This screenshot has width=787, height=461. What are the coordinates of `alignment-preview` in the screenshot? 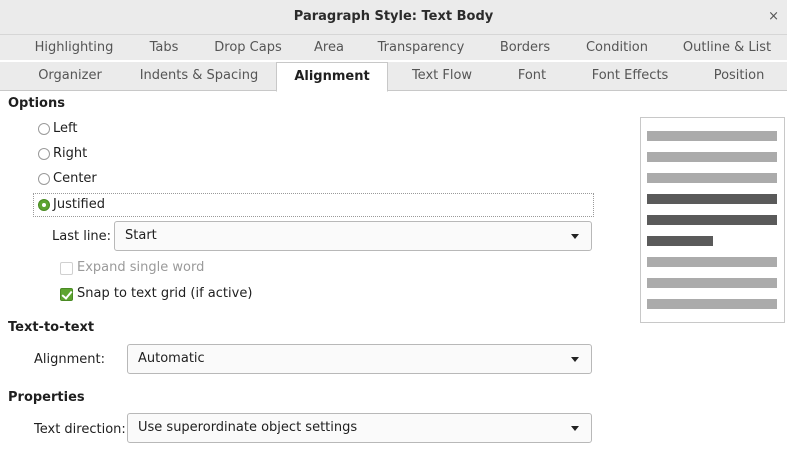 It's located at (712, 220).